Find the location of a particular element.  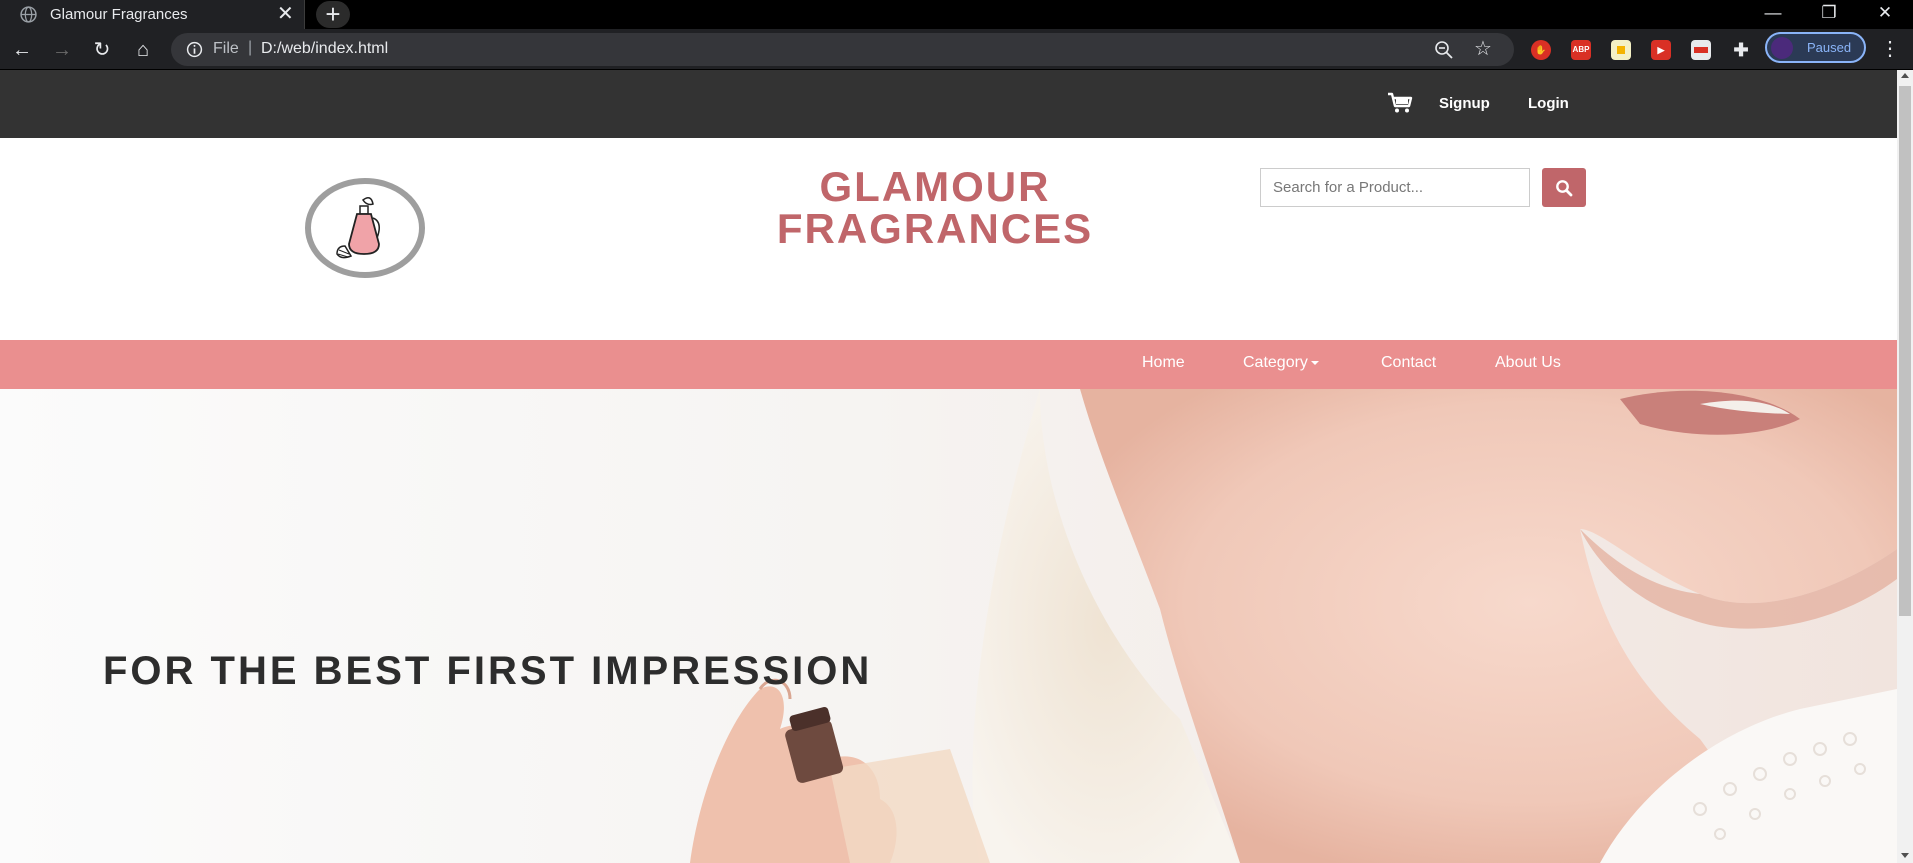

back-icon: ← is located at coordinates (22, 50).